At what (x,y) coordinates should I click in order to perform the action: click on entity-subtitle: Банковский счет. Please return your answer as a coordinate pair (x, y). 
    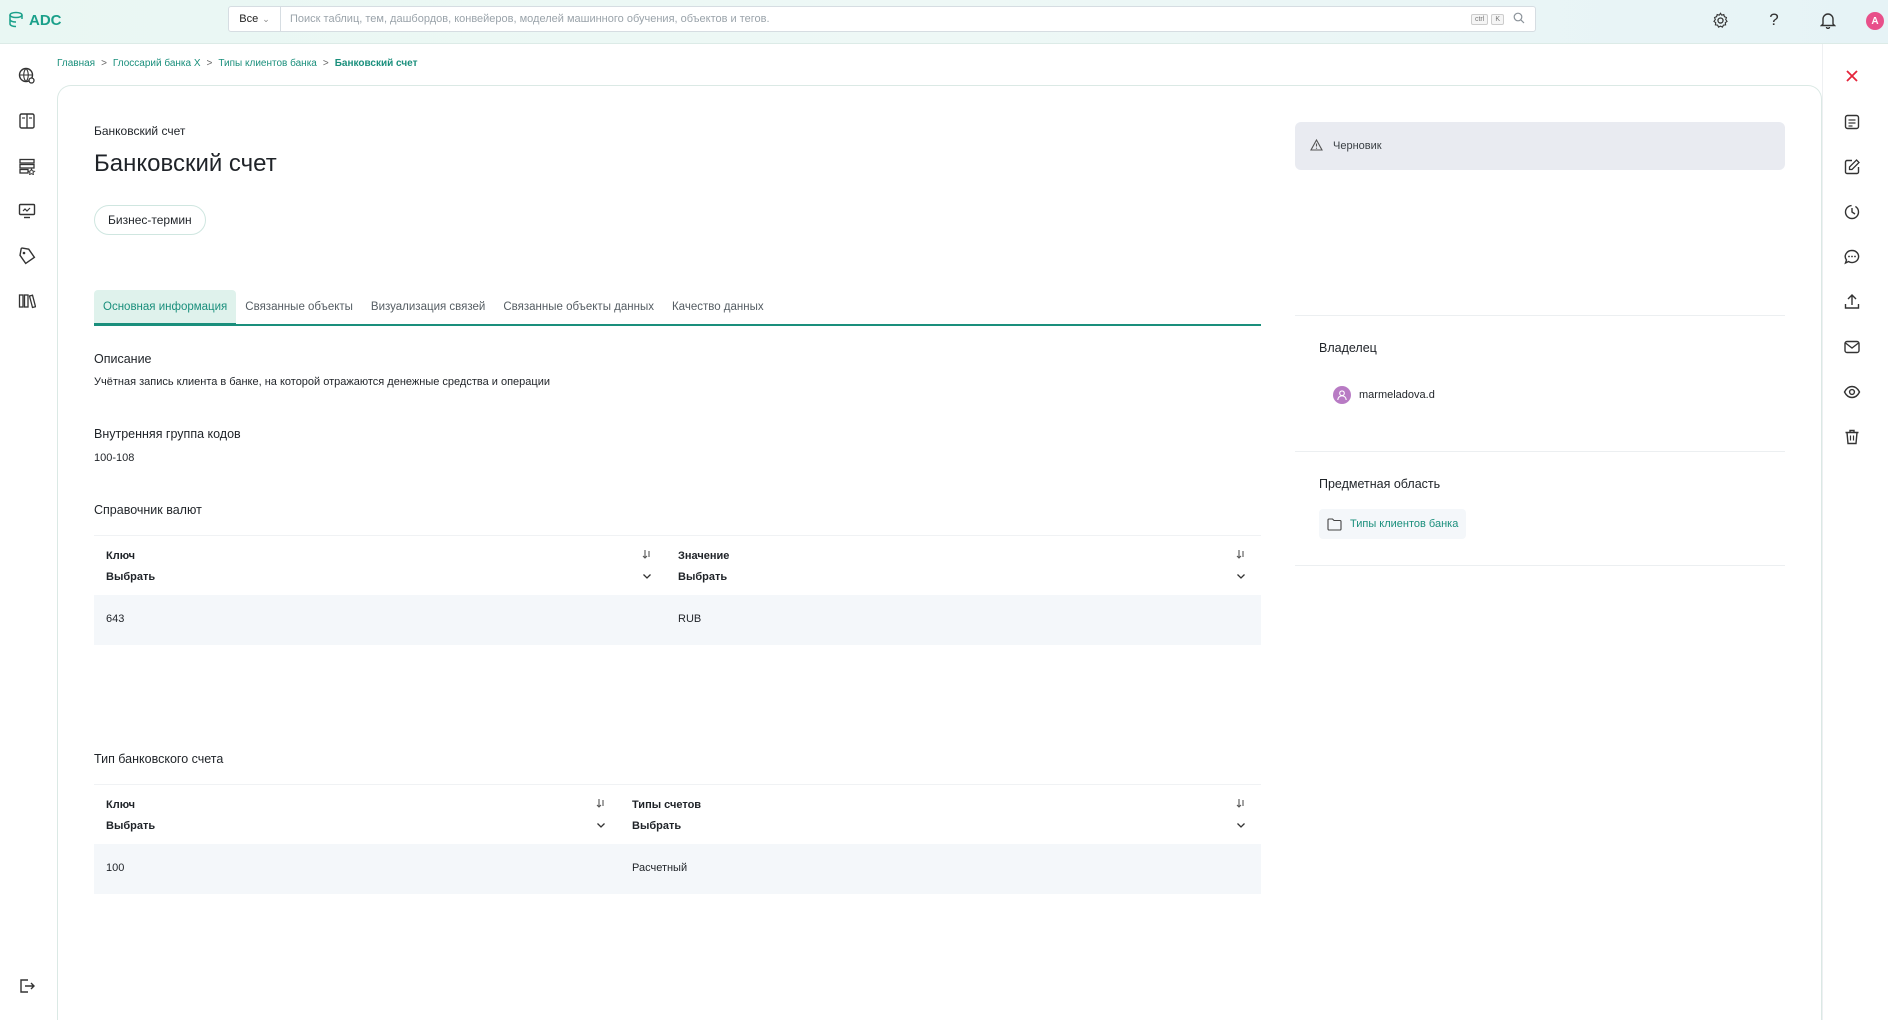
    Looking at the image, I should click on (140, 131).